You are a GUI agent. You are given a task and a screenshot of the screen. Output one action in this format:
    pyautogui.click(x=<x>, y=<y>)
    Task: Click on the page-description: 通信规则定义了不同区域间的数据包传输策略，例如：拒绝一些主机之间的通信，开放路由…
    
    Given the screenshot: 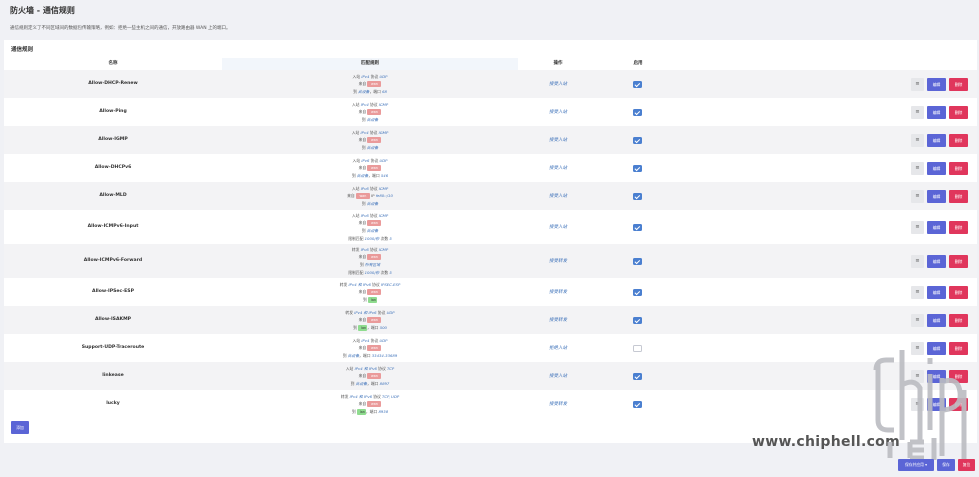 What is the action you would take?
    pyautogui.click(x=120, y=28)
    